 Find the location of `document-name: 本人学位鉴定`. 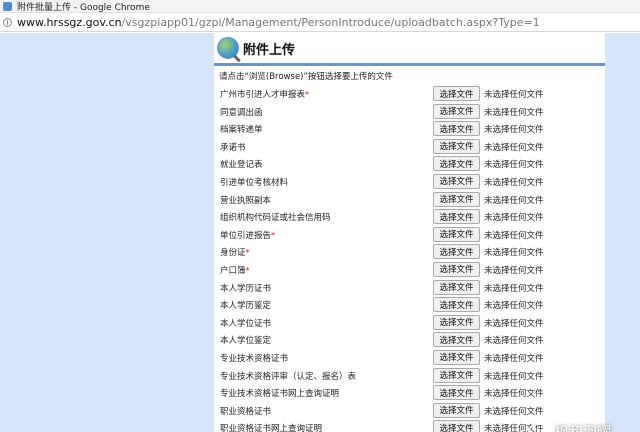

document-name: 本人学位鉴定 is located at coordinates (246, 341).